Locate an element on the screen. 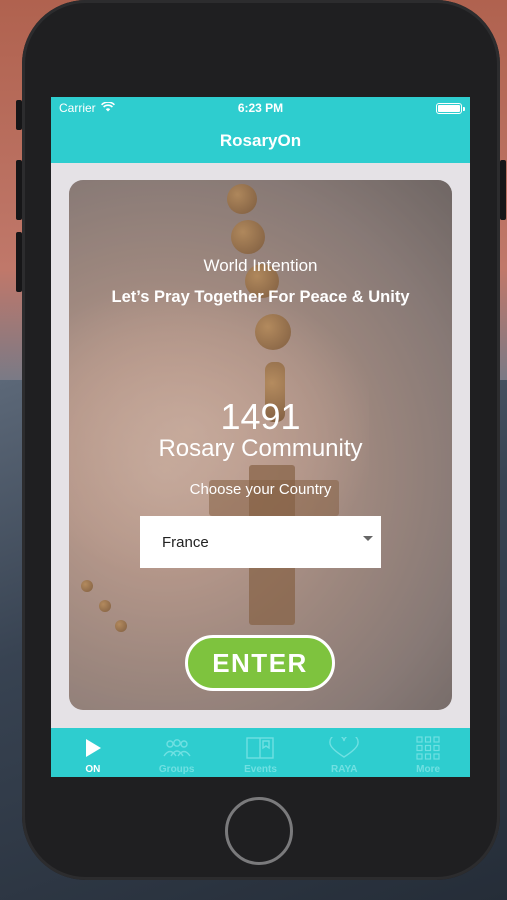 The width and height of the screenshot is (507, 900). tab-bar: ON Groups Events RAYA More is located at coordinates (260, 752).